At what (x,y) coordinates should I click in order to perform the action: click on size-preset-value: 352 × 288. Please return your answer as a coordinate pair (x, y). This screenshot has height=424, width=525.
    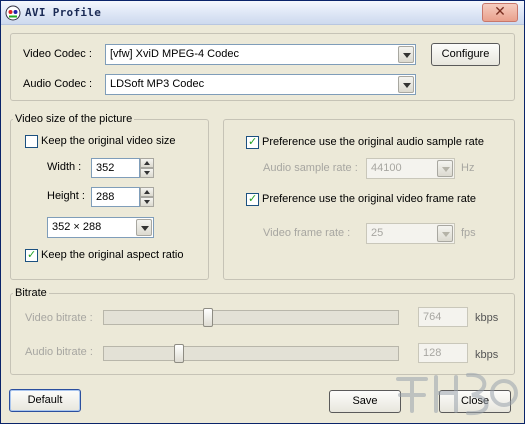
    Looking at the image, I should click on (77, 227).